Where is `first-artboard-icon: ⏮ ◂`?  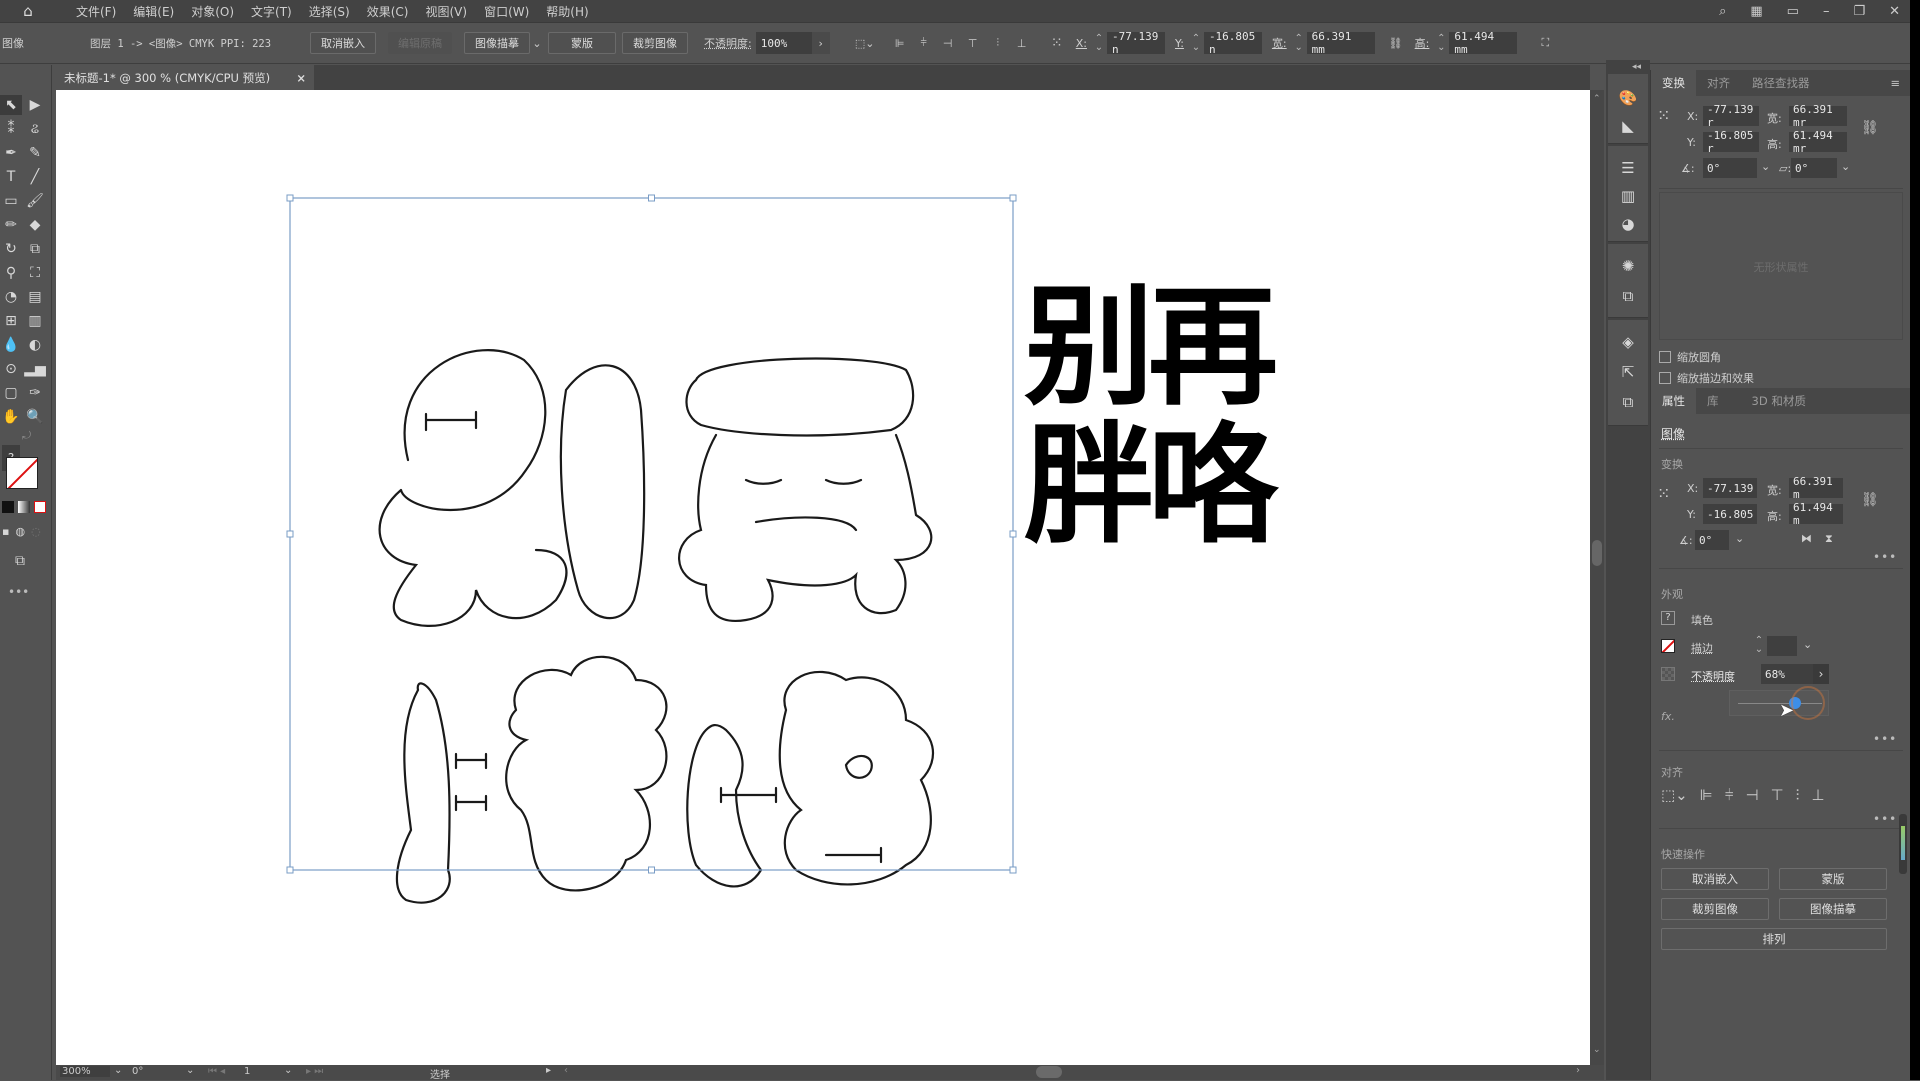 first-artboard-icon: ⏮ ◂ is located at coordinates (216, 1071).